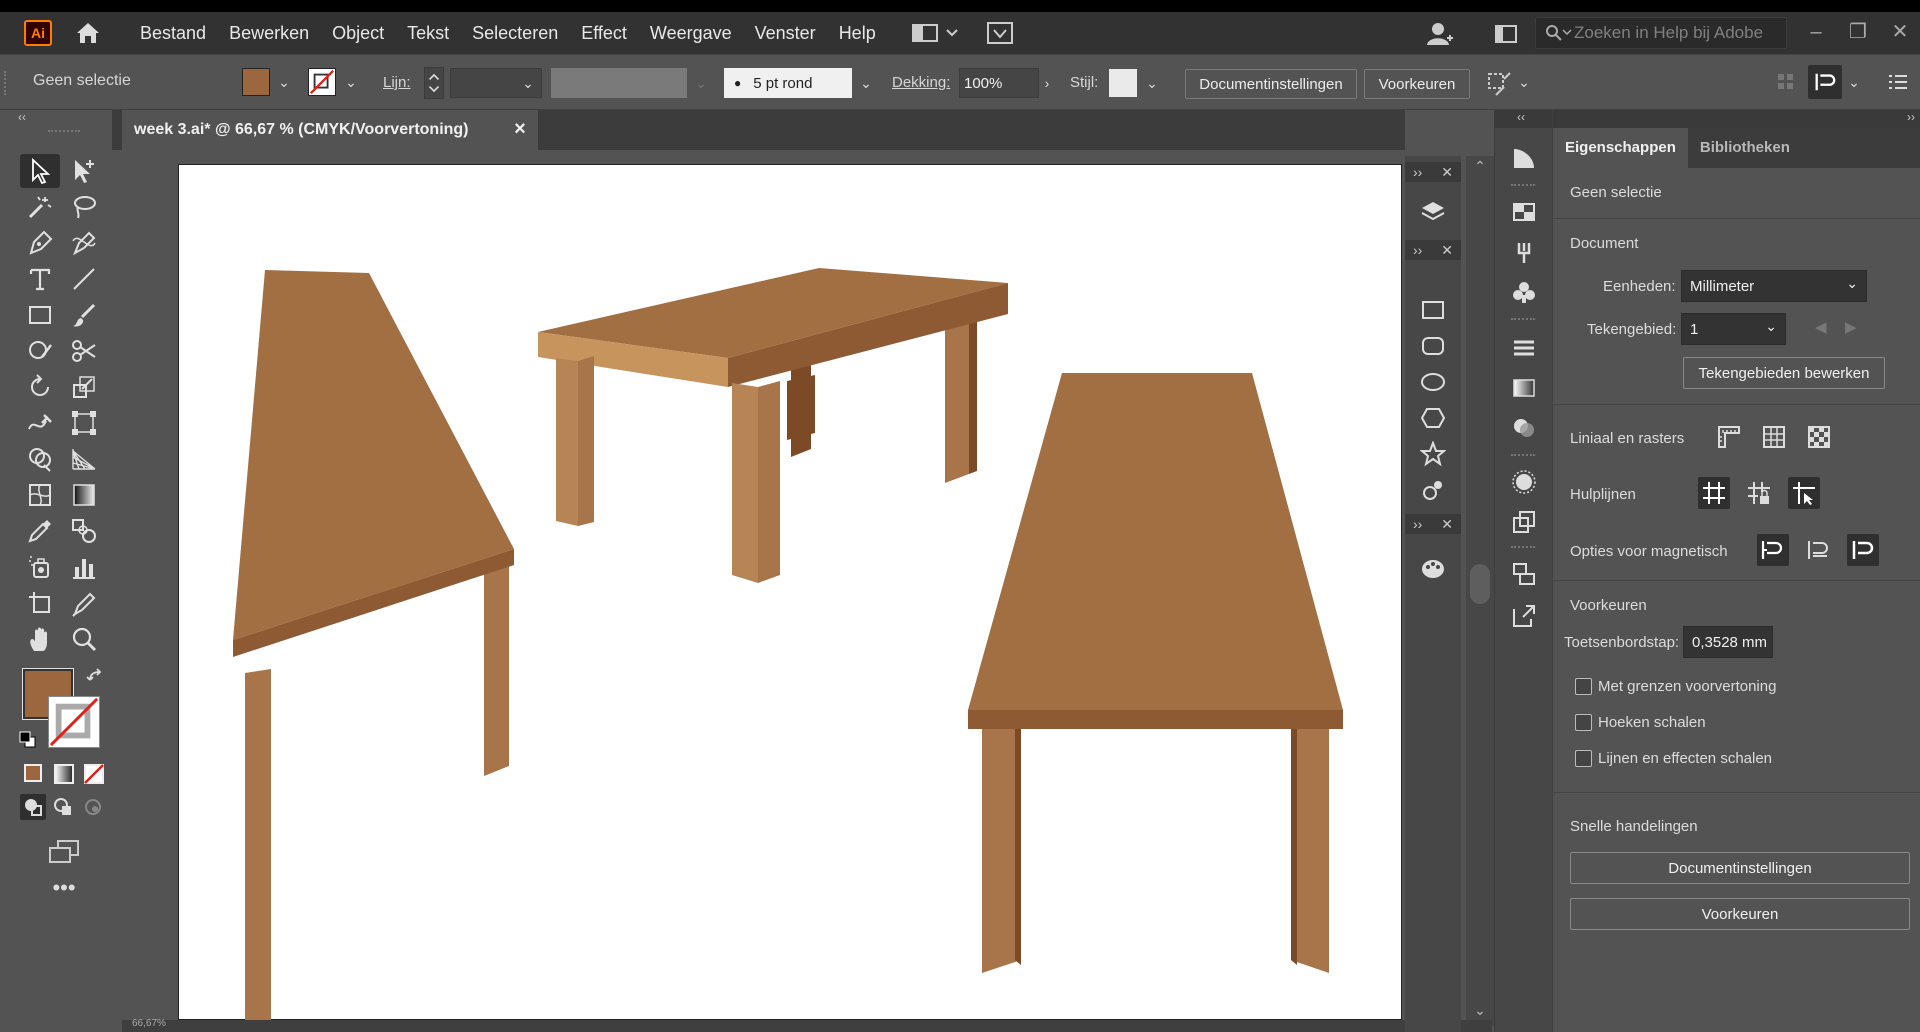  What do you see at coordinates (1729, 437) in the screenshot?
I see `ruler-icon` at bounding box center [1729, 437].